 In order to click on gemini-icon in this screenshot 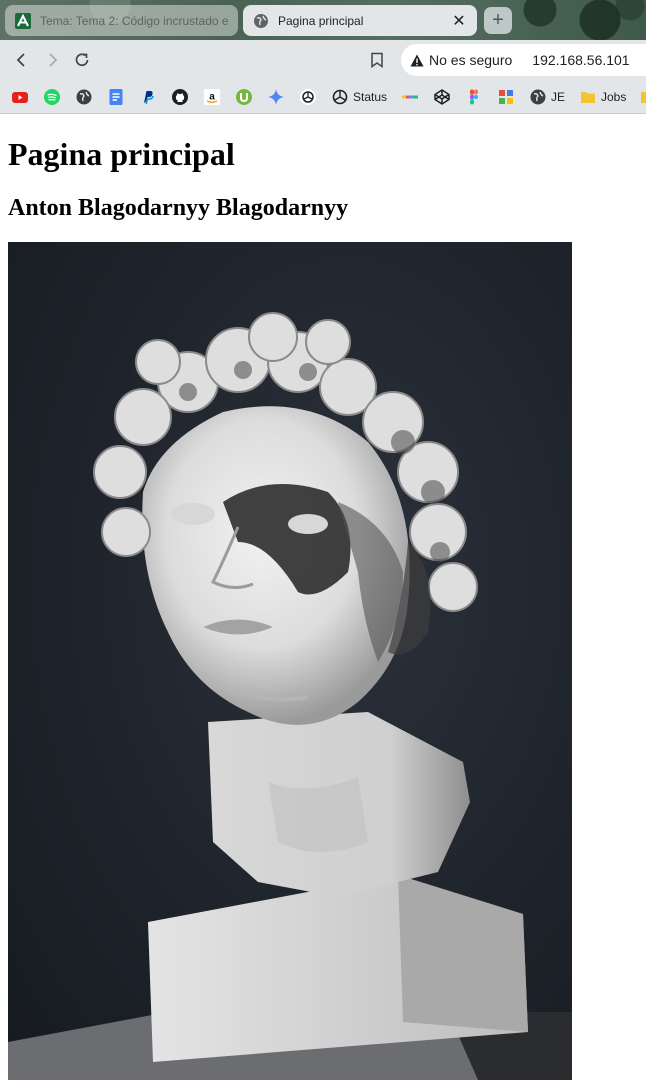, I will do `click(276, 97)`.